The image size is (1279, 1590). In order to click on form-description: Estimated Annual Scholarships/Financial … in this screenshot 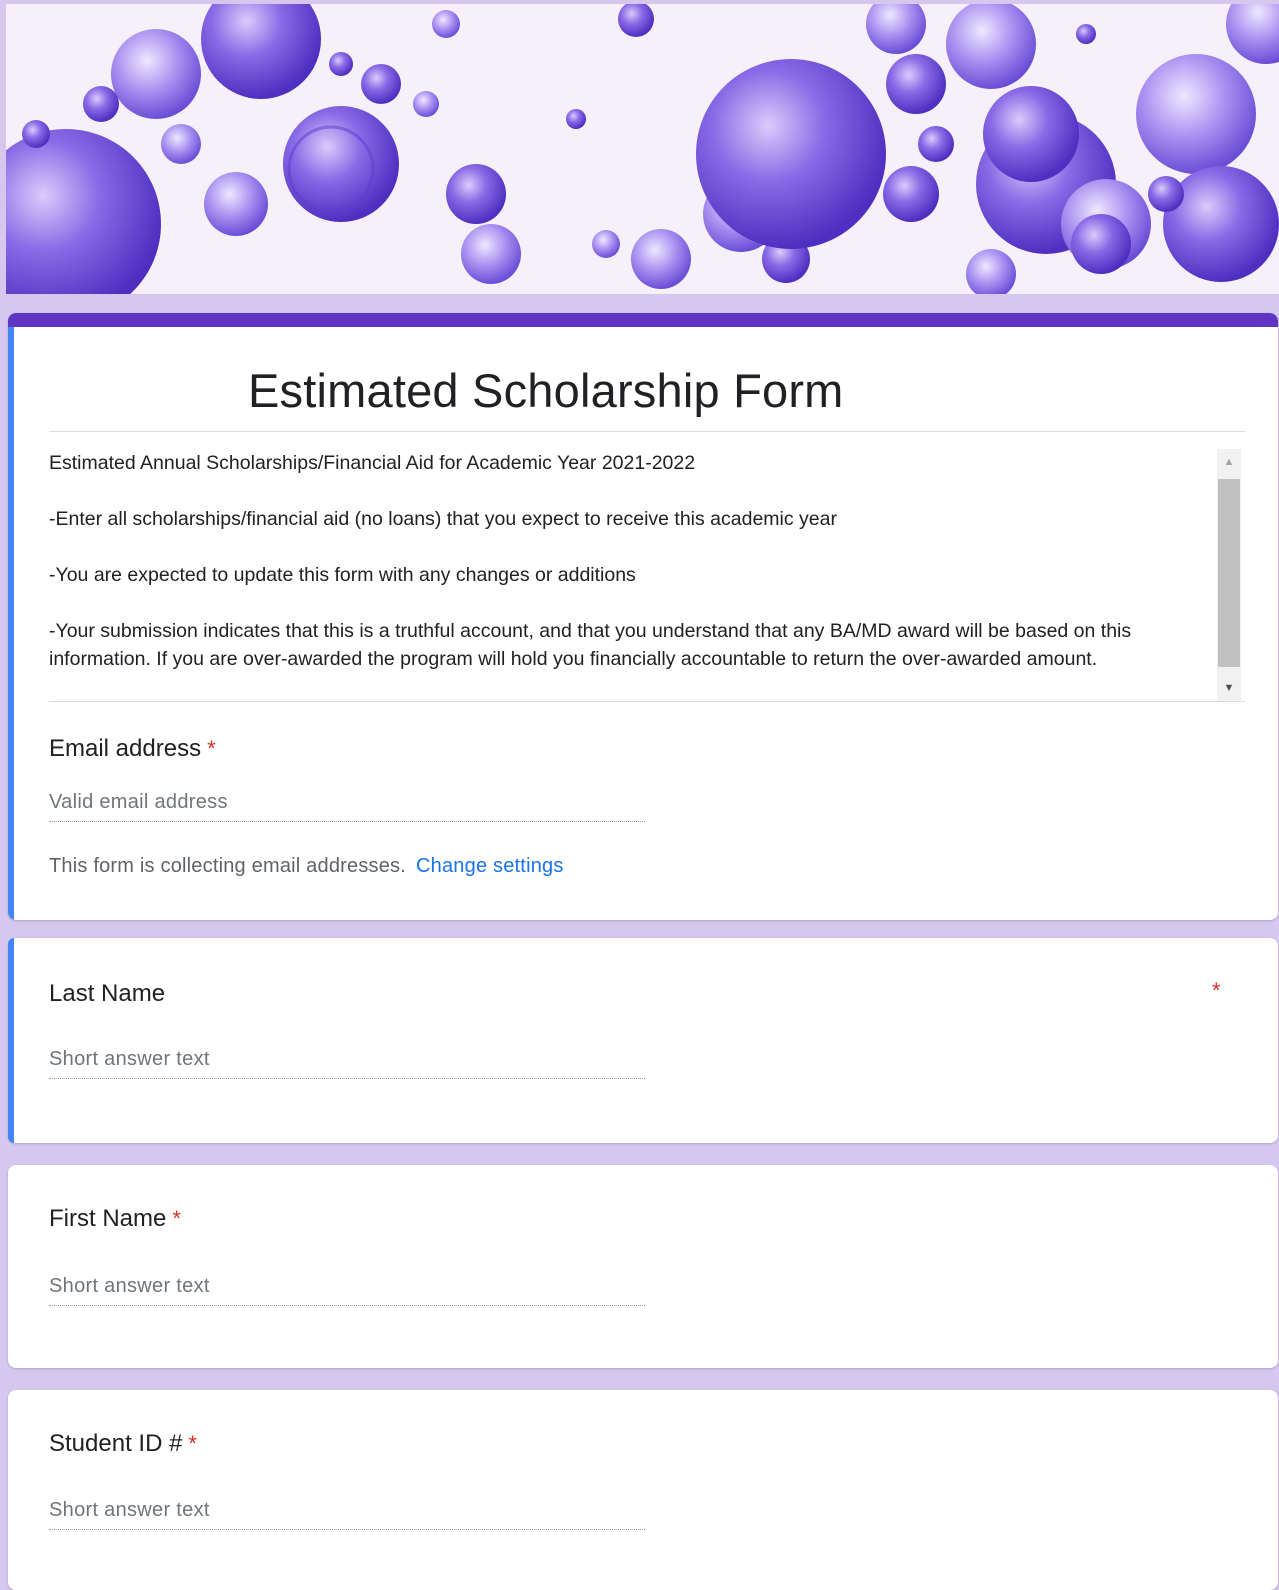, I will do `click(647, 575)`.